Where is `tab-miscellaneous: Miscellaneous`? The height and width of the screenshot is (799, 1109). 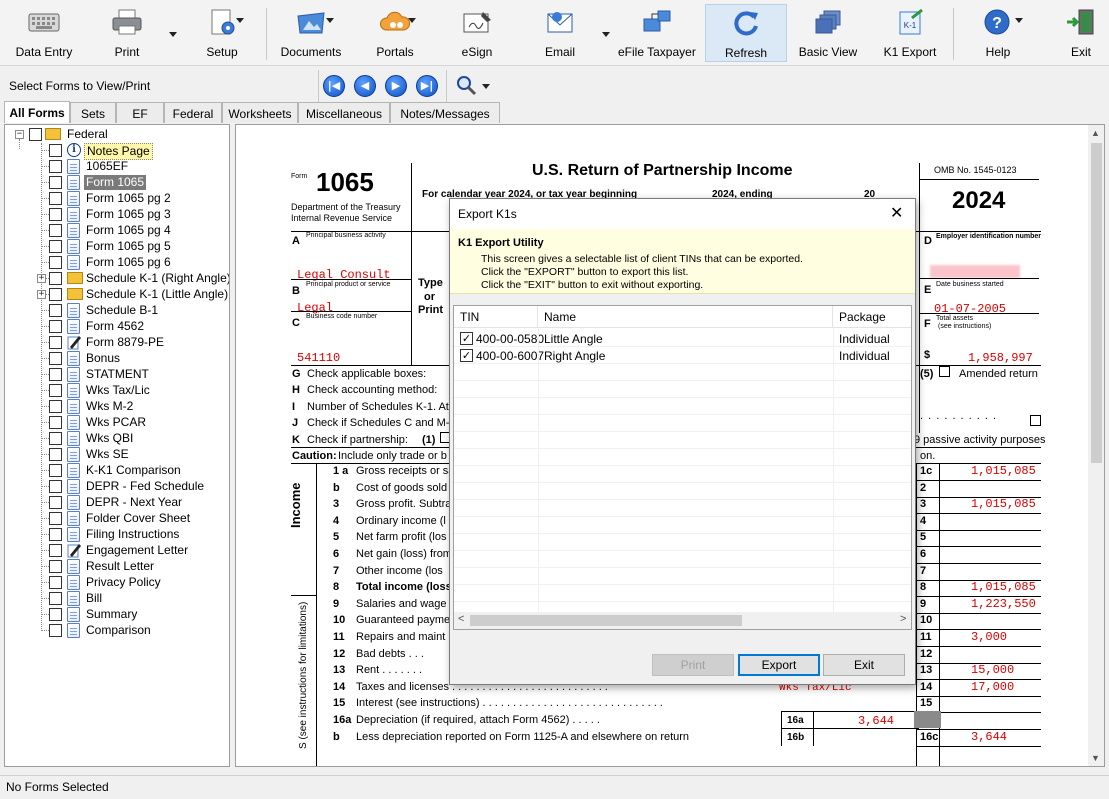
tab-miscellaneous: Miscellaneous is located at coordinates (344, 112).